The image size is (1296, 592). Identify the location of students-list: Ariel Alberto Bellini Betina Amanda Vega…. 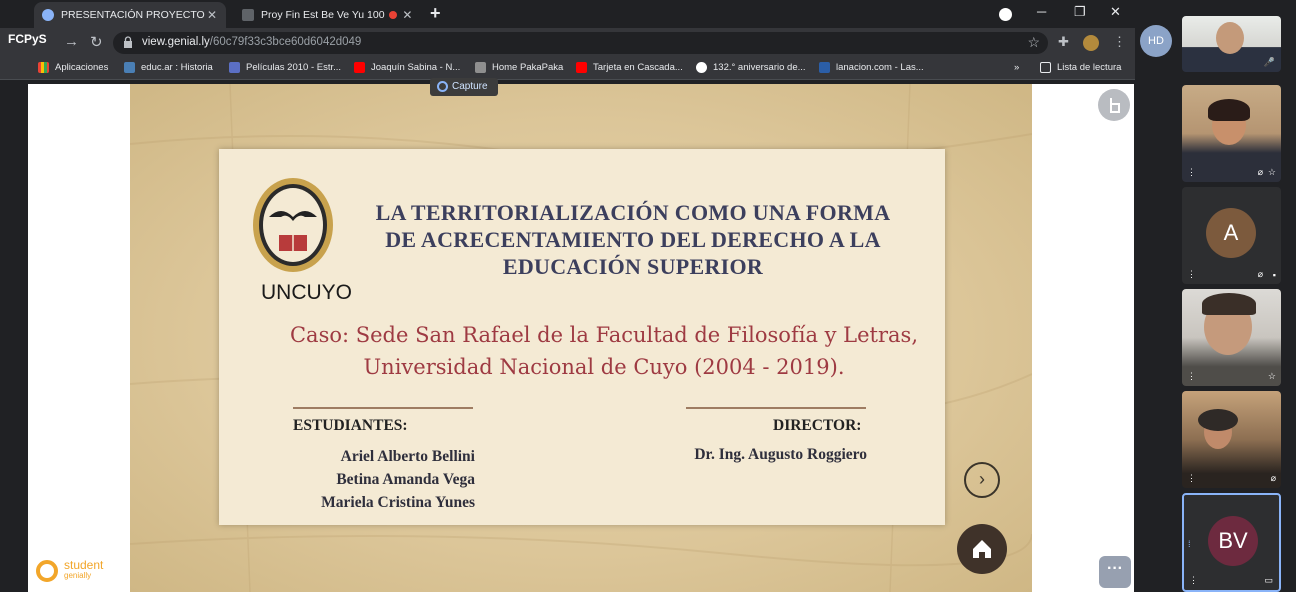
(377, 479).